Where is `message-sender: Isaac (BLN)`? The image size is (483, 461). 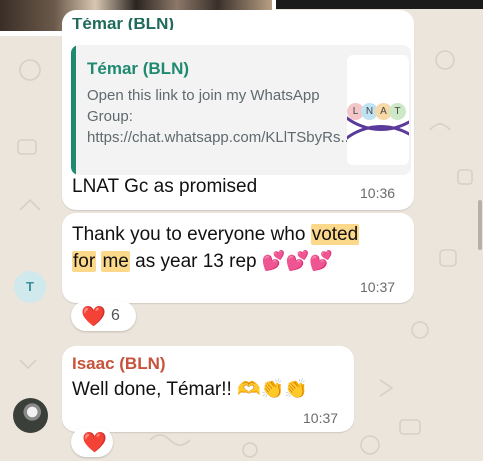
message-sender: Isaac (BLN) is located at coordinates (119, 364).